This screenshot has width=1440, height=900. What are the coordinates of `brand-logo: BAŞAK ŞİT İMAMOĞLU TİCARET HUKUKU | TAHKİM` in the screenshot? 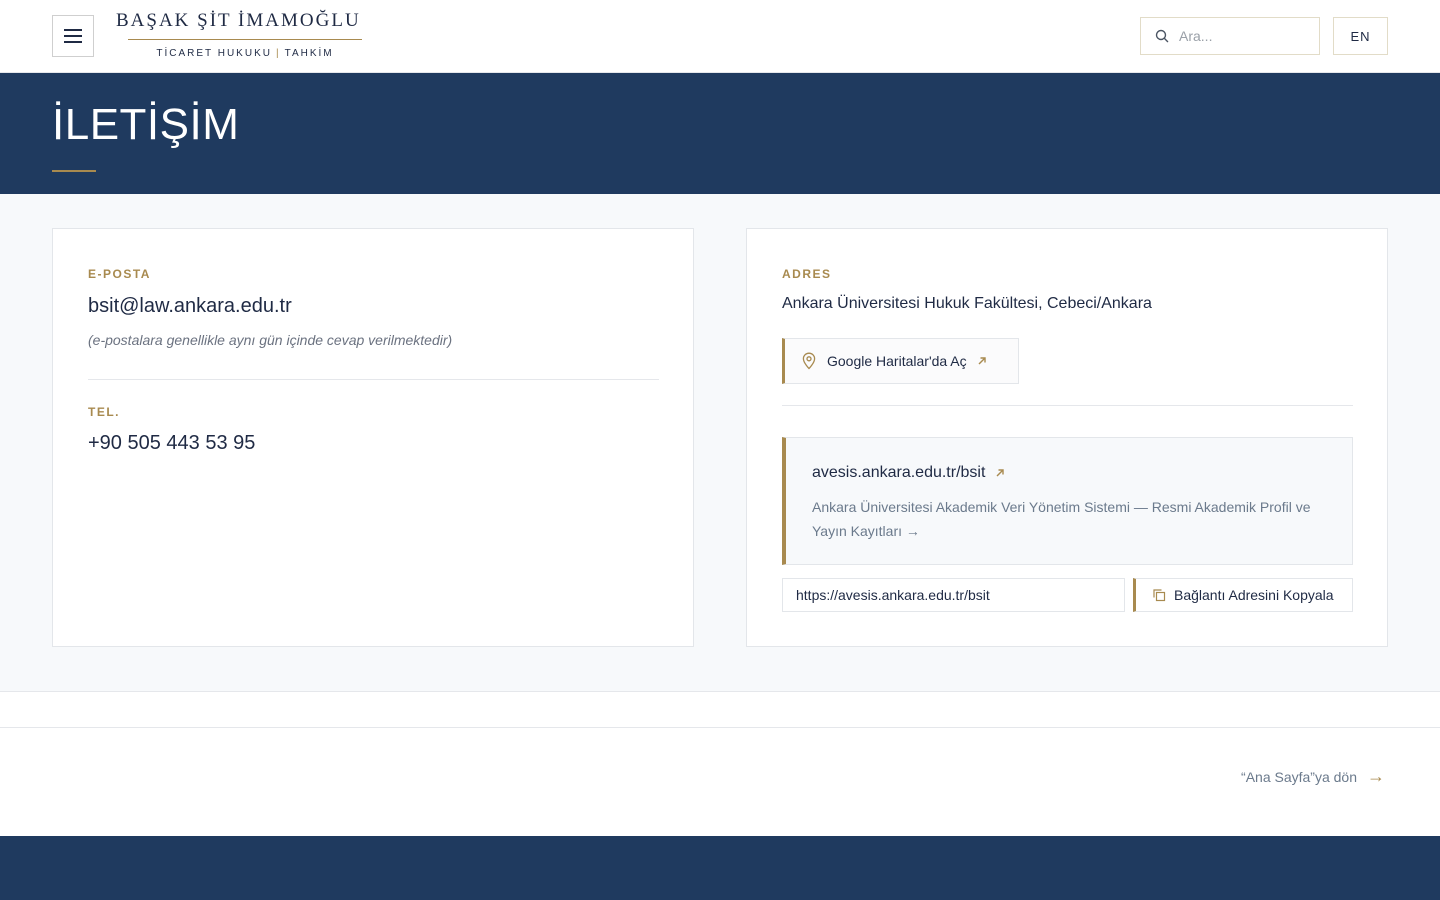 It's located at (245, 34).